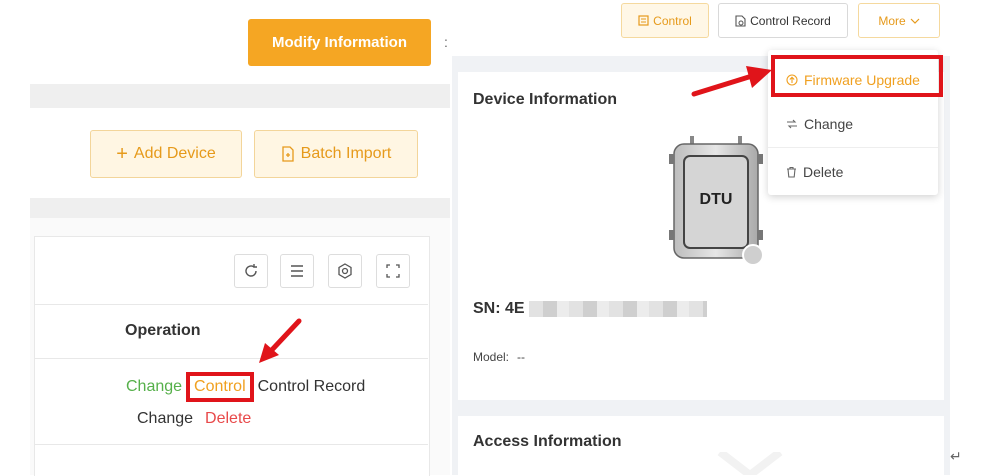 Image resolution: width=981 pixels, height=476 pixels. I want to click on more-label: More, so click(892, 20).